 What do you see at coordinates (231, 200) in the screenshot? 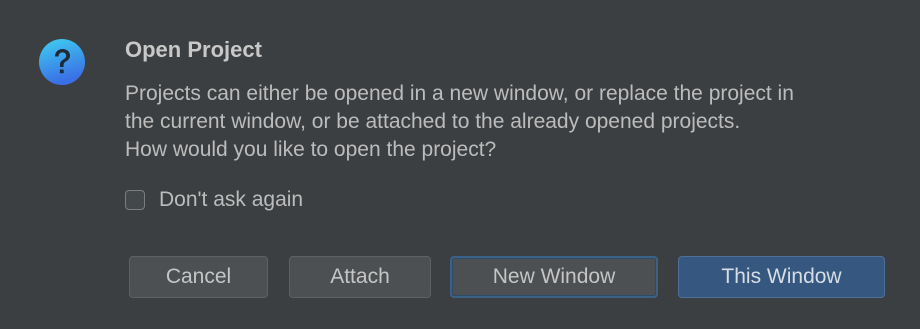
I see `dont-ask-again-label: Don't ask again` at bounding box center [231, 200].